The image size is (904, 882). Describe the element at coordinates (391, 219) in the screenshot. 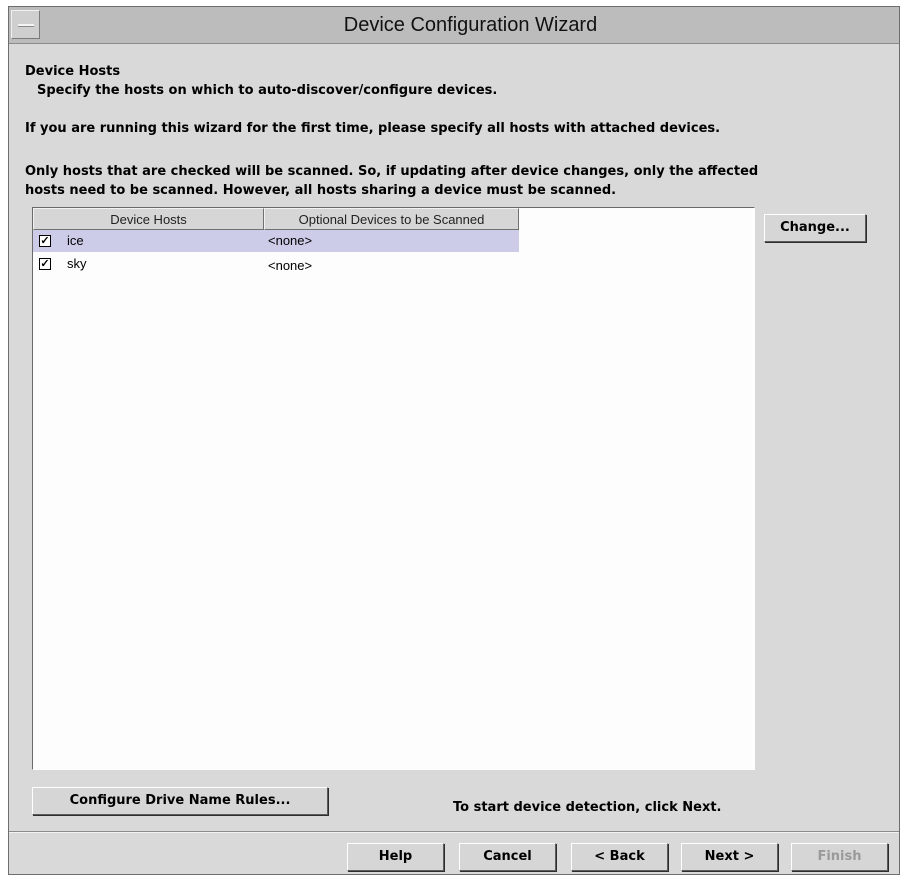

I see `column-header-optional-devices: Optional Devices to be Scanned` at that location.